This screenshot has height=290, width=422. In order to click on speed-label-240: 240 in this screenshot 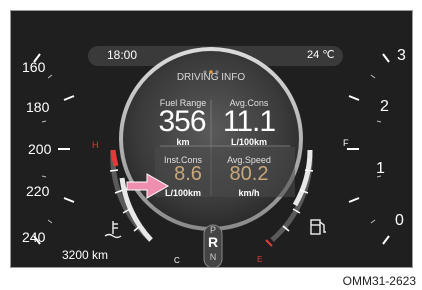, I will do `click(34, 237)`.